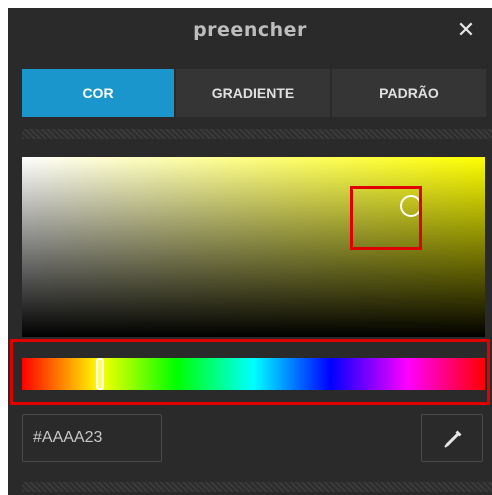  I want to click on tab-gradiente: GRADIENTE, so click(252, 93).